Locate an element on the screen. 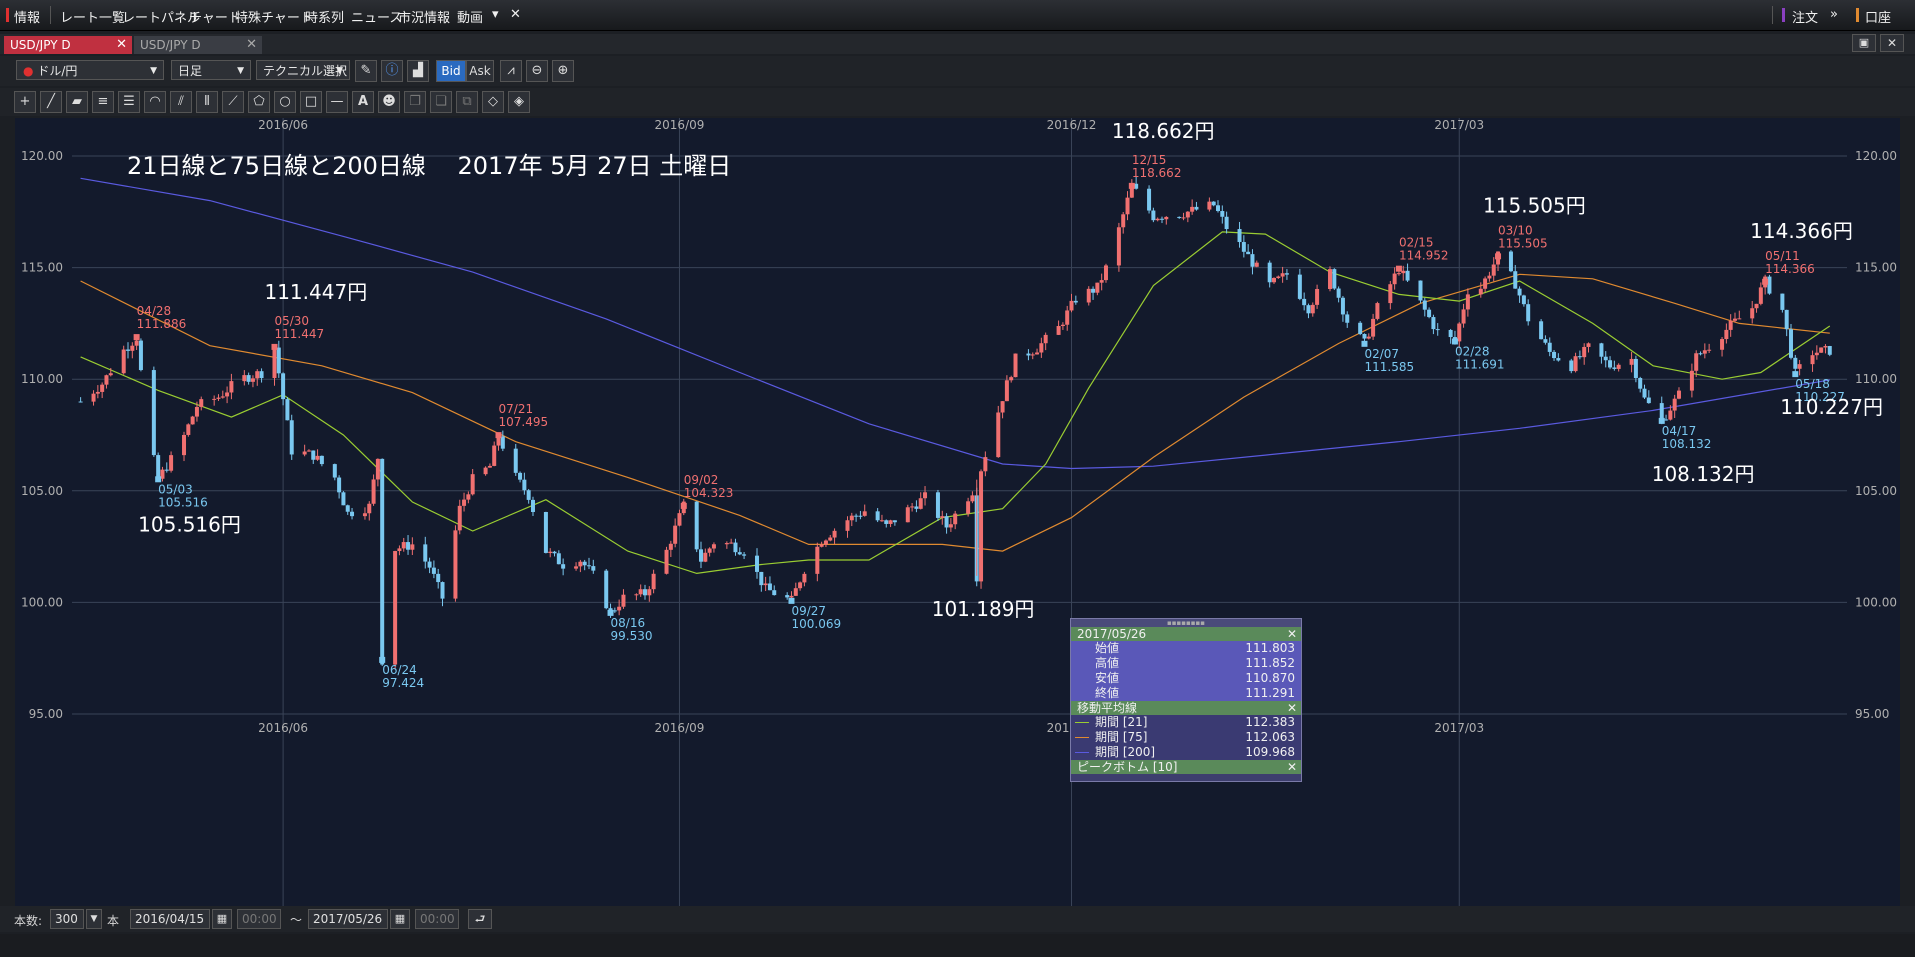 The width and height of the screenshot is (1915, 957). menu-close-icon: ✕ is located at coordinates (515, 14).